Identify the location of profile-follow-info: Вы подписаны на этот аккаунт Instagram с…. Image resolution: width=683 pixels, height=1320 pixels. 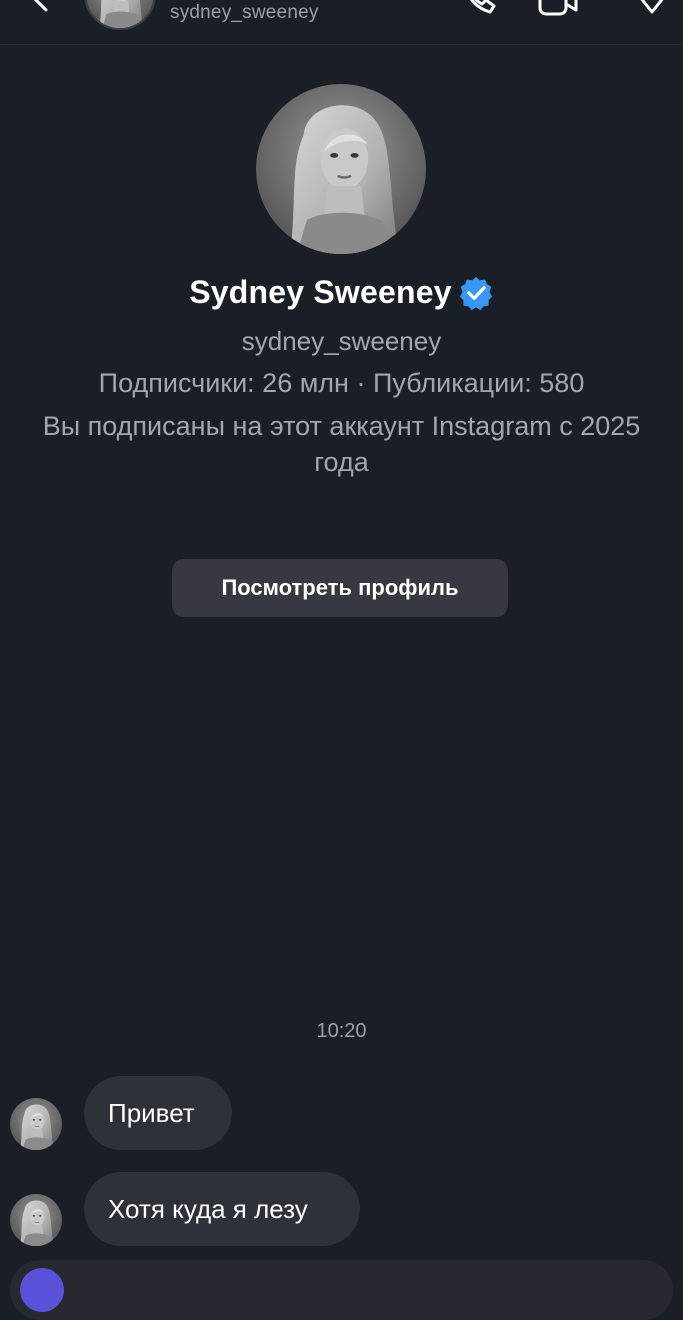
(341, 444).